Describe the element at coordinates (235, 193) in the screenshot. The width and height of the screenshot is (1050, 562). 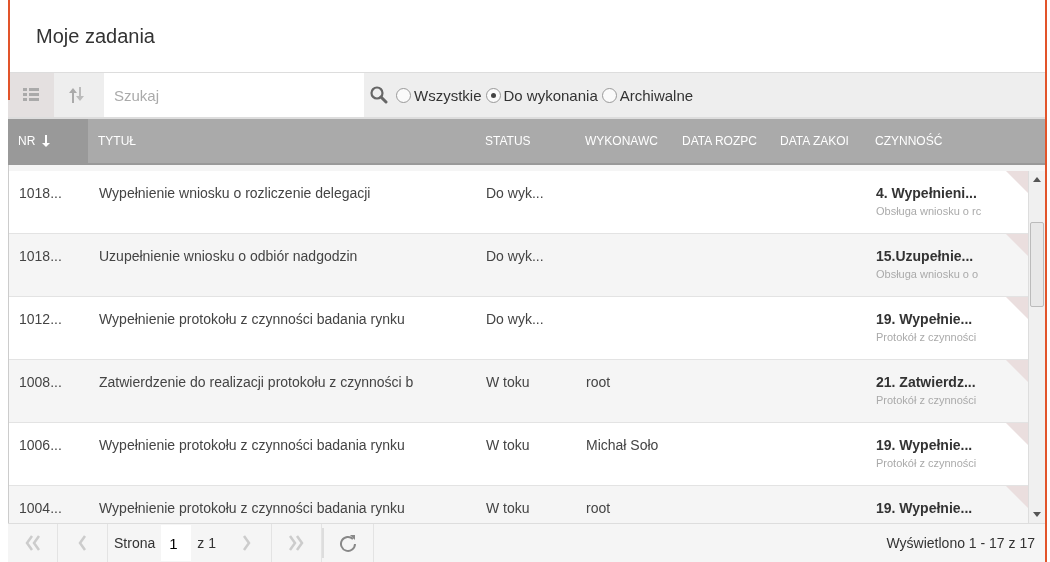
I see `table-cell-text: Wypełnienie wniosku o rozliczenie delegacji` at that location.